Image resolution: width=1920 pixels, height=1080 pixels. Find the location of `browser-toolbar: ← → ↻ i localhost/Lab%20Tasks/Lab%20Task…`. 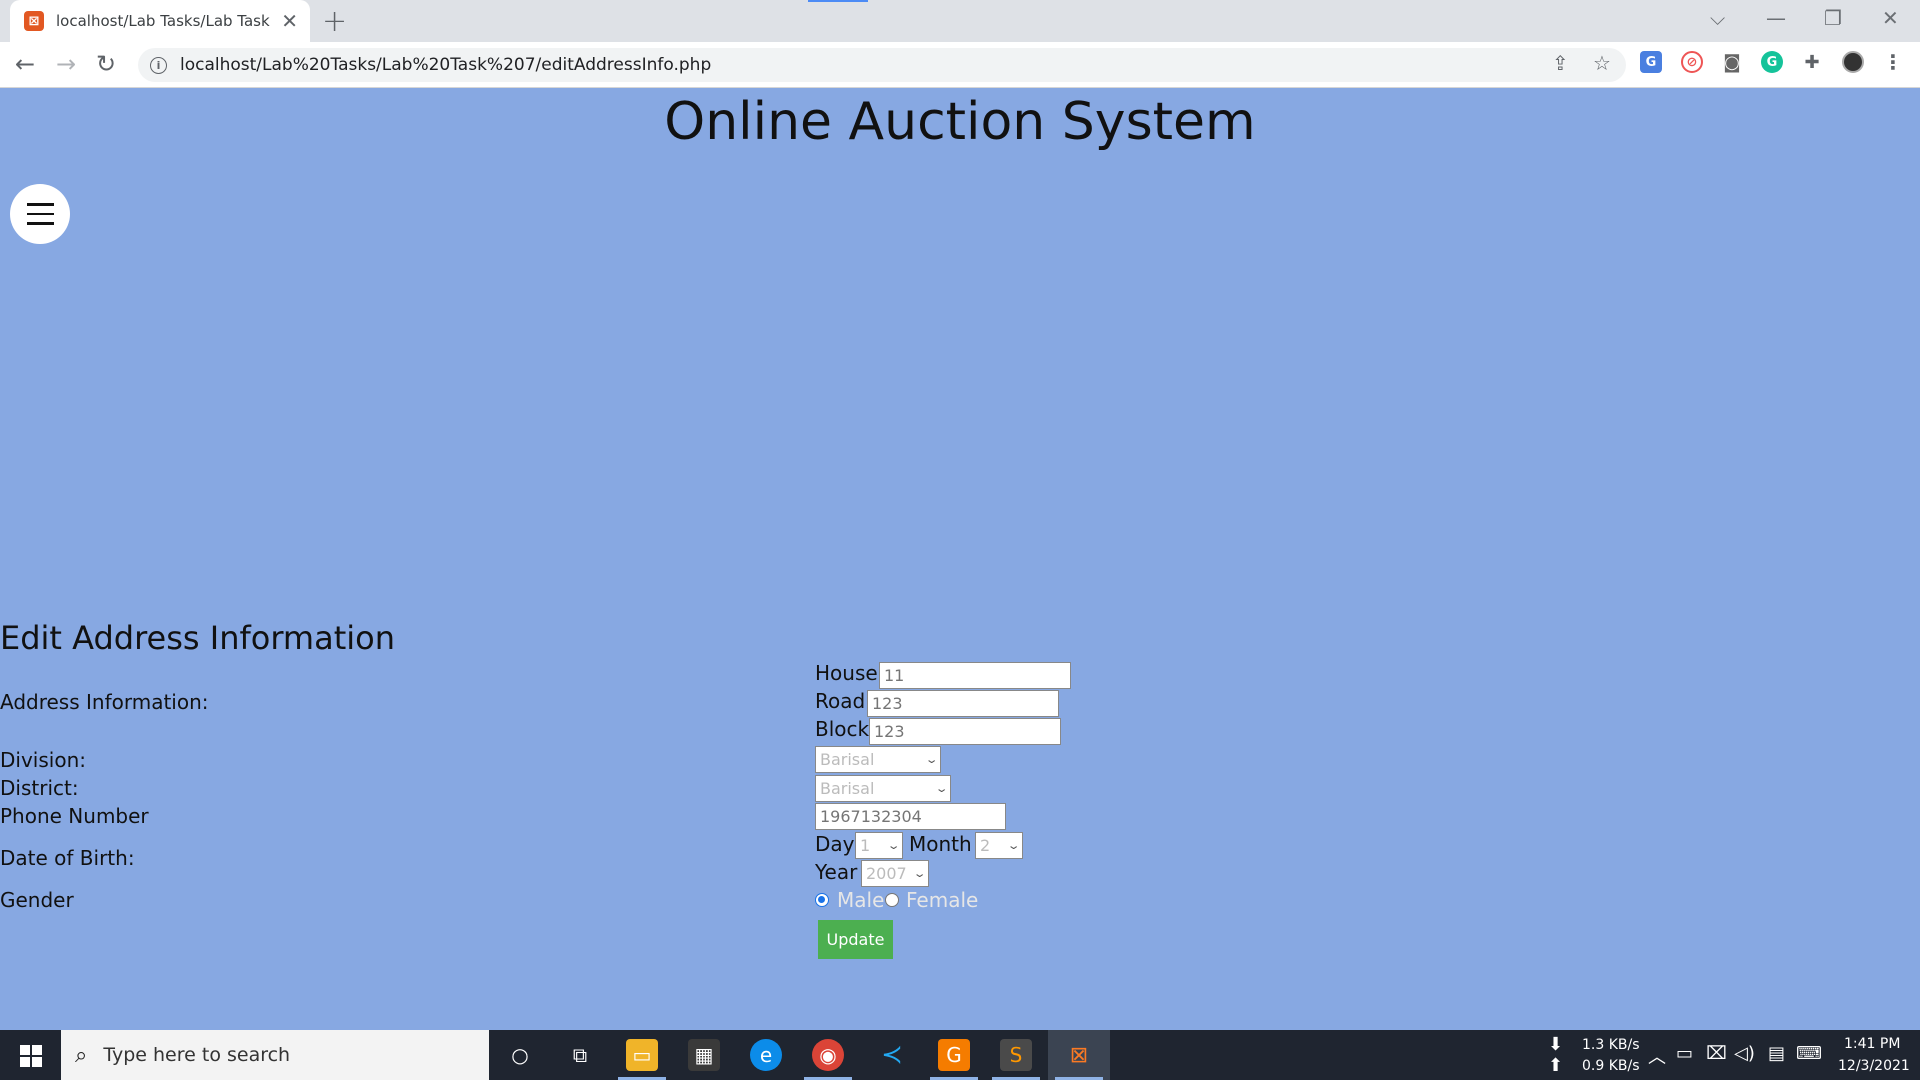

browser-toolbar: ← → ↻ i localhost/Lab%20Tasks/Lab%20Task… is located at coordinates (960, 65).